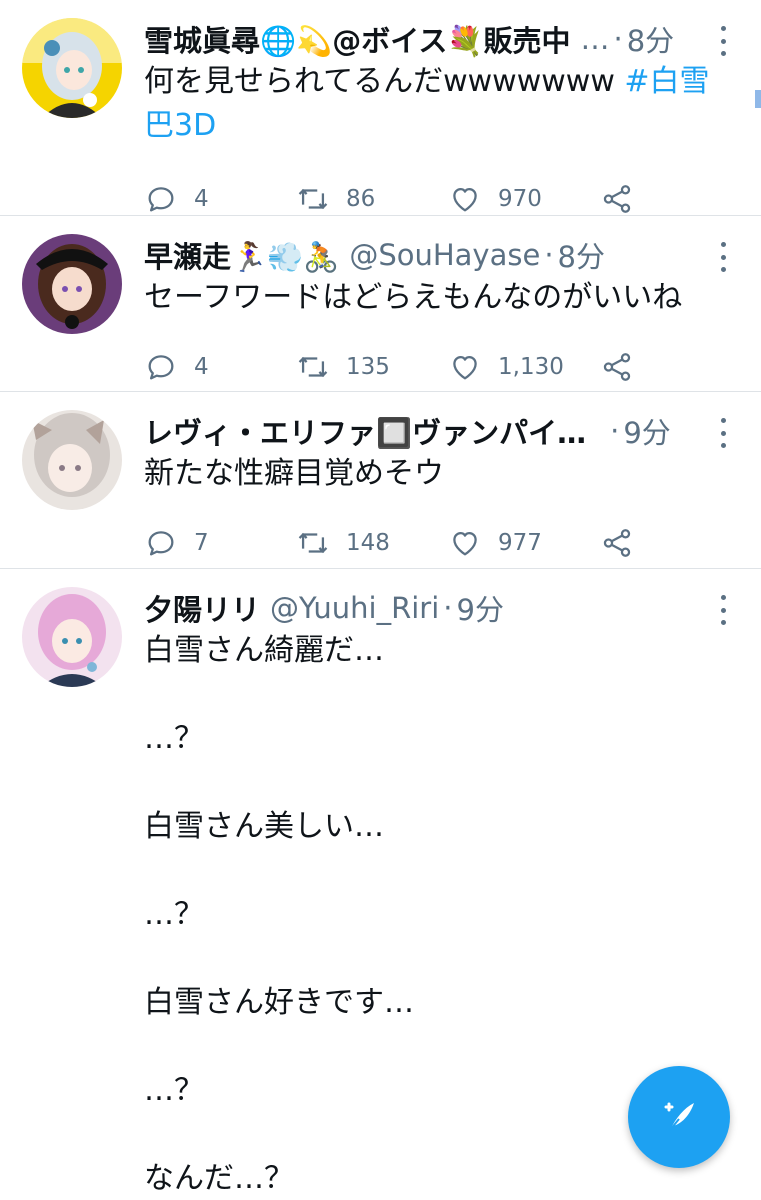  What do you see at coordinates (357, 39) in the screenshot?
I see `display-name: 雪城眞尋🌐💫@ボイス💐販売中` at bounding box center [357, 39].